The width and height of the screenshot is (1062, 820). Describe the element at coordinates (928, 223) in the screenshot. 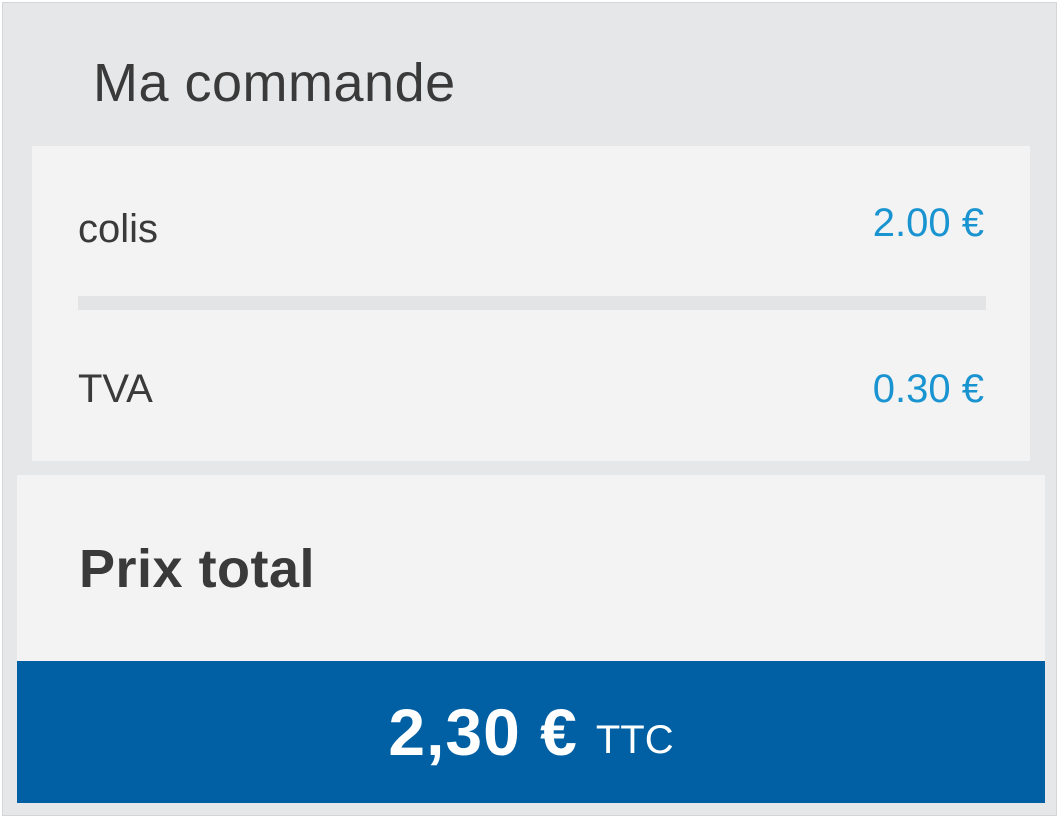

I see `order-line-amount: 2.00 €` at that location.